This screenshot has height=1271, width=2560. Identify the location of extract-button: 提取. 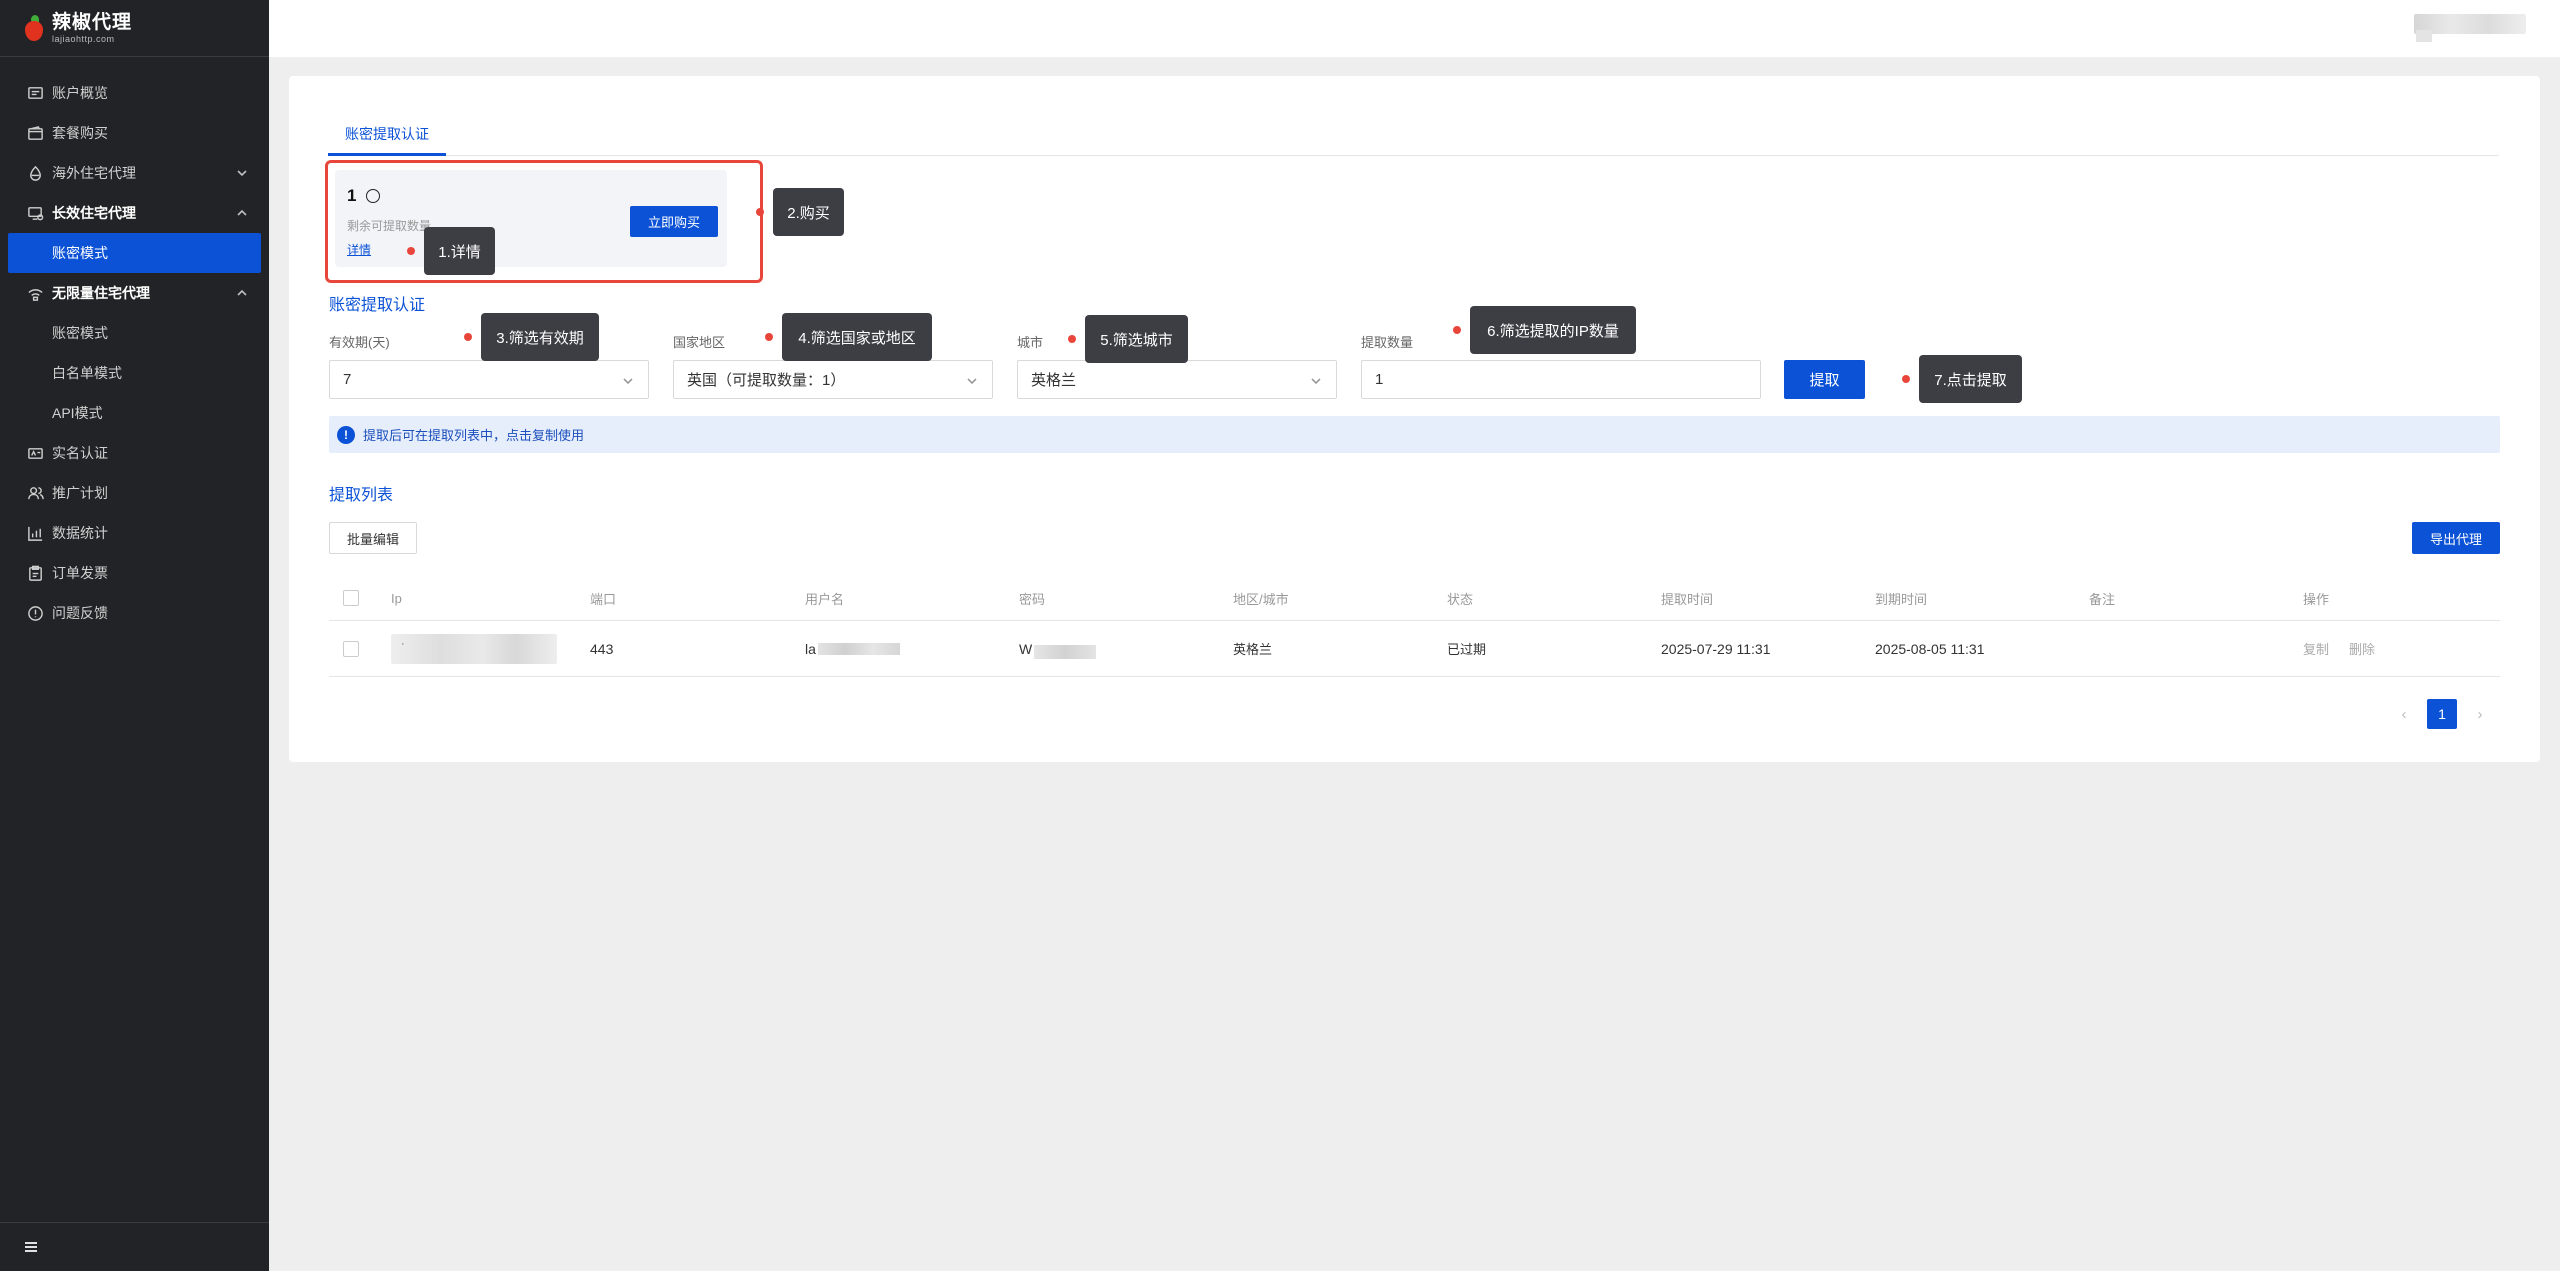
(1824, 379).